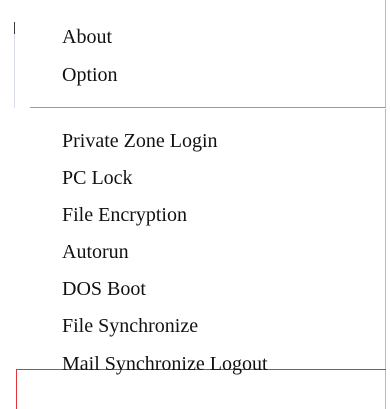 The height and width of the screenshot is (409, 390). Describe the element at coordinates (140, 141) in the screenshot. I see `menu-item-private-zone-login: Private Zone Login` at that location.